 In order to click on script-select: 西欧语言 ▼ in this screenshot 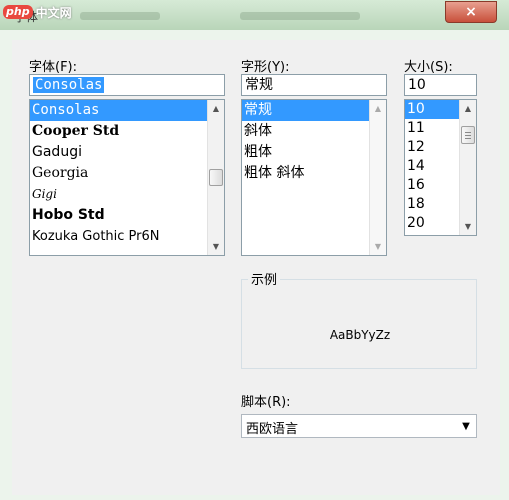, I will do `click(359, 426)`.